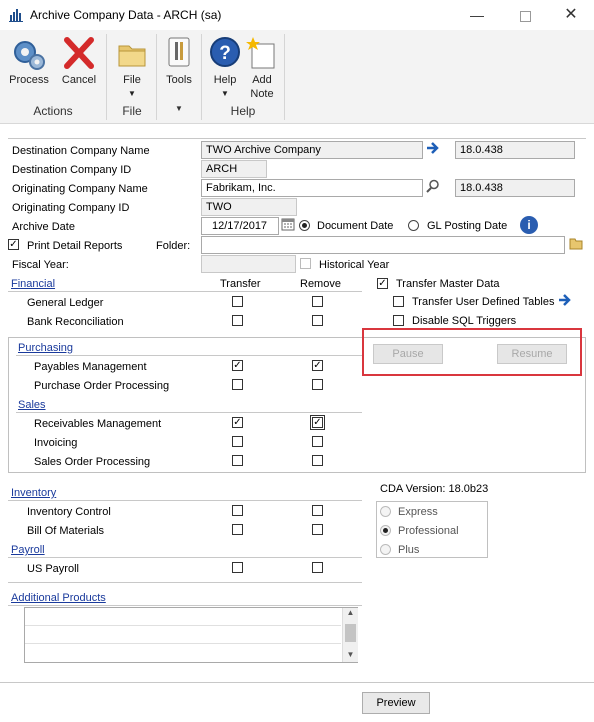 The height and width of the screenshot is (722, 594). What do you see at coordinates (237, 567) in the screenshot?
I see `us-payroll-transfer-checkbox` at bounding box center [237, 567].